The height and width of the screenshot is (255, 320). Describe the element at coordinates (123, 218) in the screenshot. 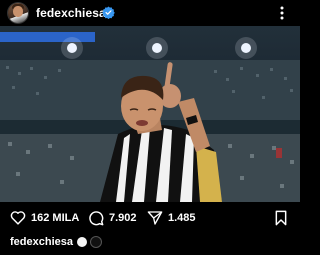

I see `comment-count: 7.902` at that location.